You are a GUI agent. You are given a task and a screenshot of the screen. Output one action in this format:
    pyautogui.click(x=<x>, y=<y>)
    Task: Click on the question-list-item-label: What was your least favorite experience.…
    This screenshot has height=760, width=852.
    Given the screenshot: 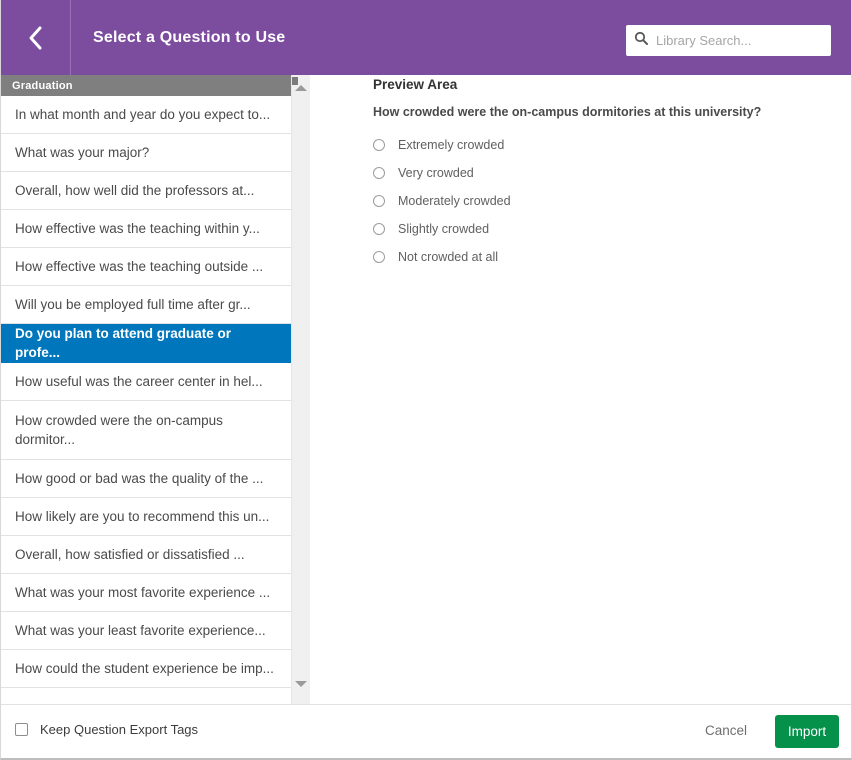 What is the action you would take?
    pyautogui.click(x=140, y=630)
    